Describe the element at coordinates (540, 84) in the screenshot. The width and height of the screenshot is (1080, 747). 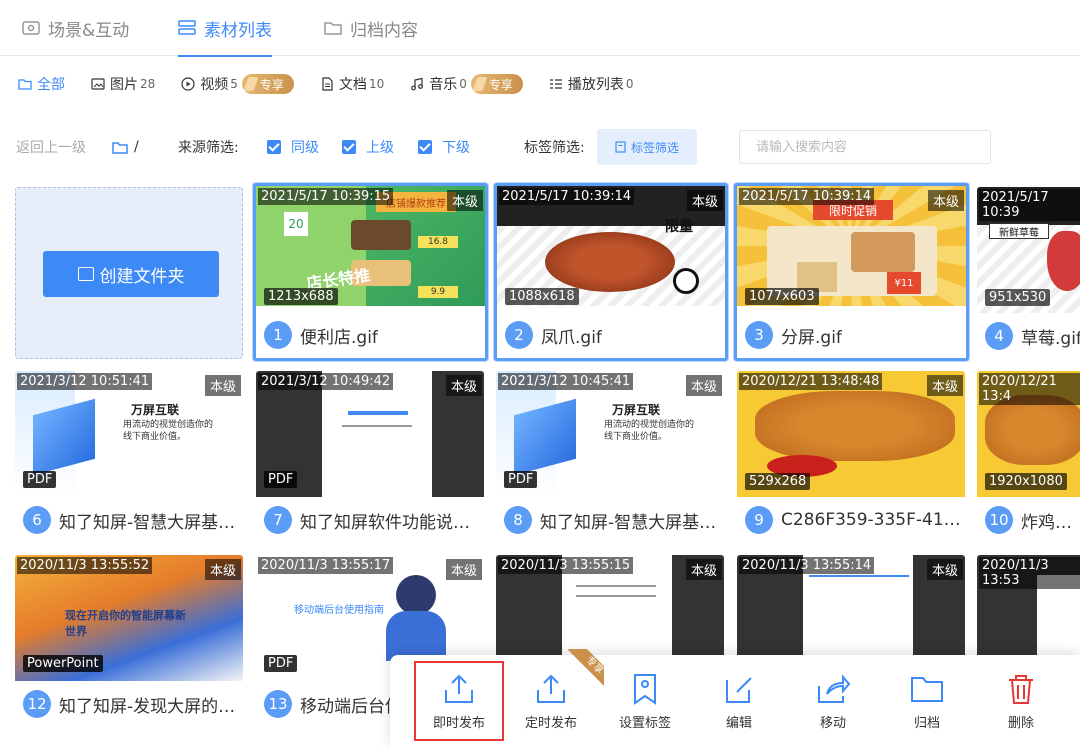
I see `type-filter-tabs: 全部 图片 28 视频 5 专享 文档 10 音乐 0 专享 播放列表 0` at that location.